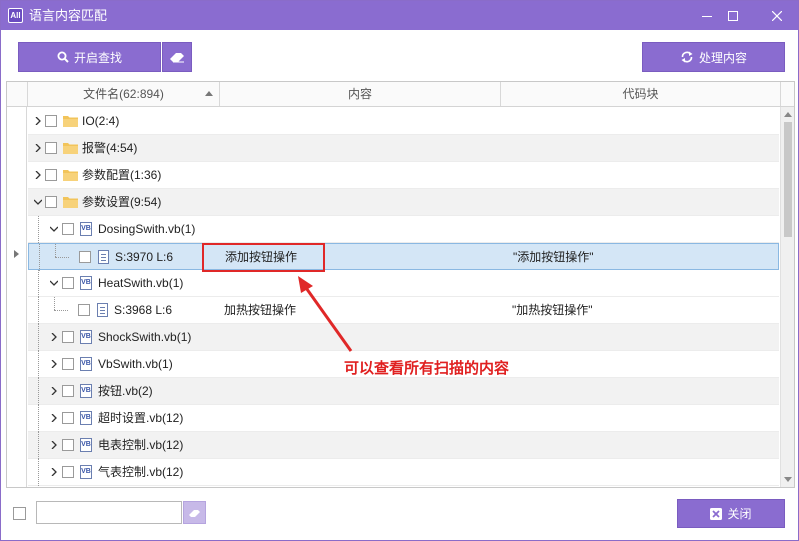 The image size is (799, 541). Describe the element at coordinates (403, 445) in the screenshot. I see `table-row: VB 电表控制.vb(12)` at that location.